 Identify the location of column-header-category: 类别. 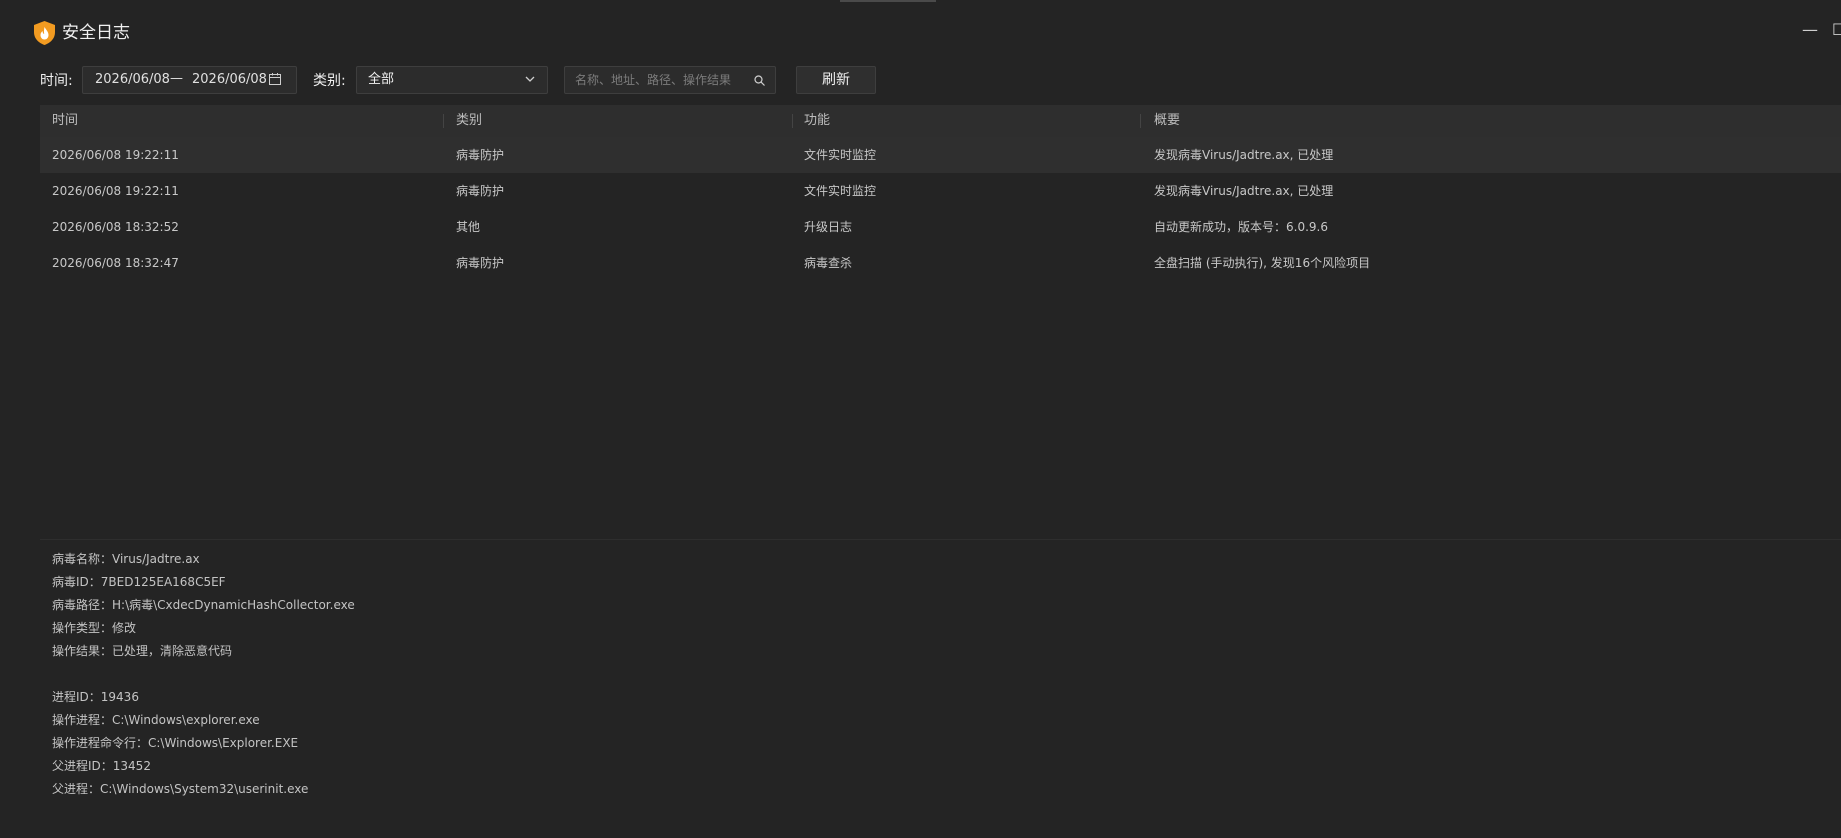
(469, 121).